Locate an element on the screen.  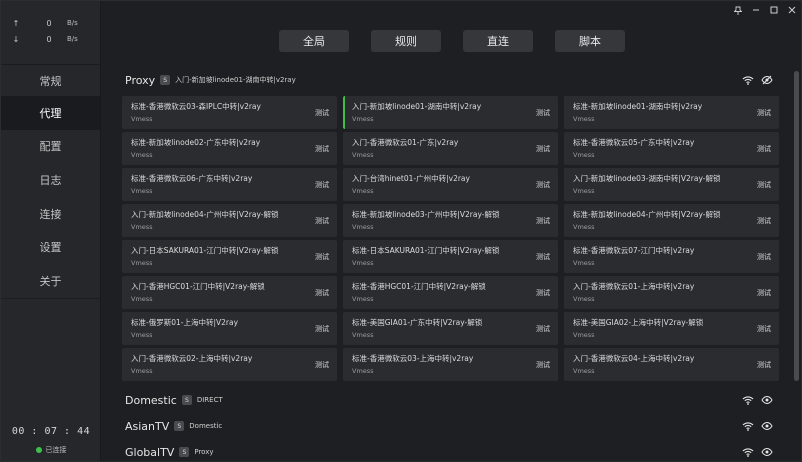
proxy-node-card: 入门-新加坡linode03-湖南中转|V2ray-解锁 Vmess 测试 is located at coordinates (671, 184).